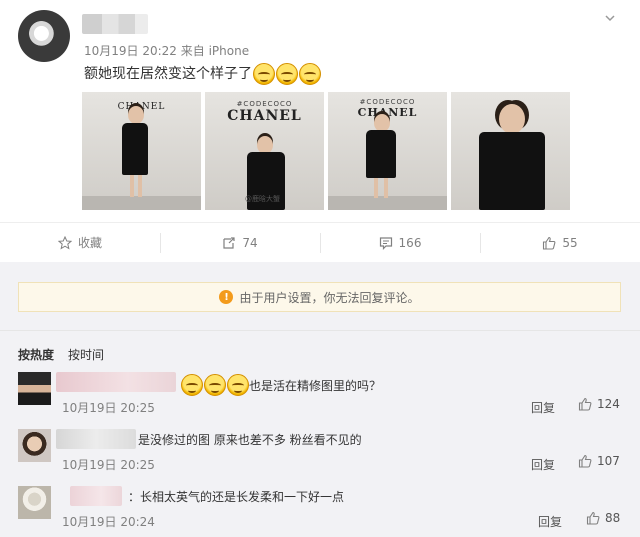 The height and width of the screenshot is (537, 640). What do you see at coordinates (240, 242) in the screenshot?
I see `repost-button: 74` at bounding box center [240, 242].